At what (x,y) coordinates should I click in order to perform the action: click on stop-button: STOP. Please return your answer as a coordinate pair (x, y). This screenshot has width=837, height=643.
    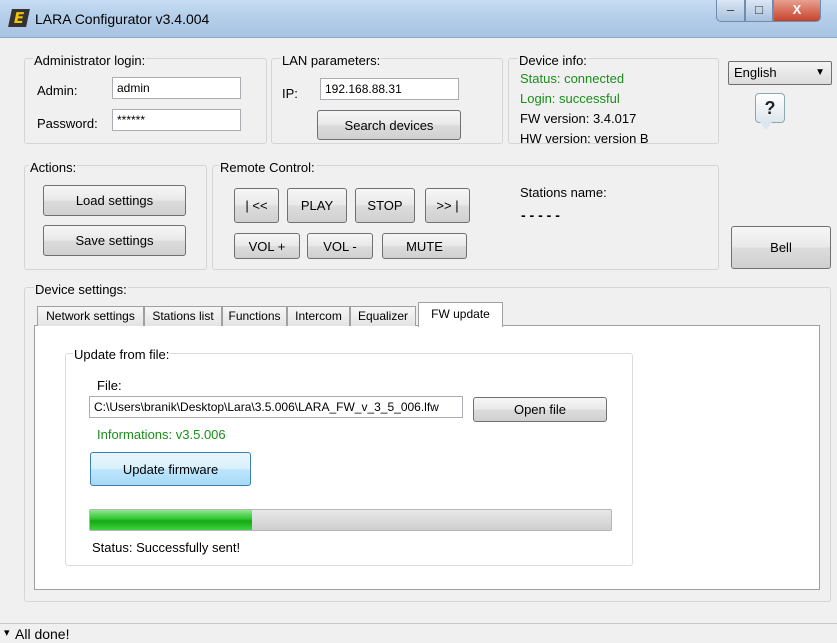
    Looking at the image, I should click on (385, 205).